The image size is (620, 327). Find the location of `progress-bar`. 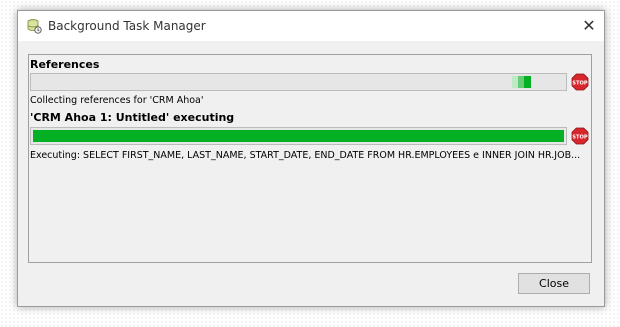

progress-bar is located at coordinates (298, 136).